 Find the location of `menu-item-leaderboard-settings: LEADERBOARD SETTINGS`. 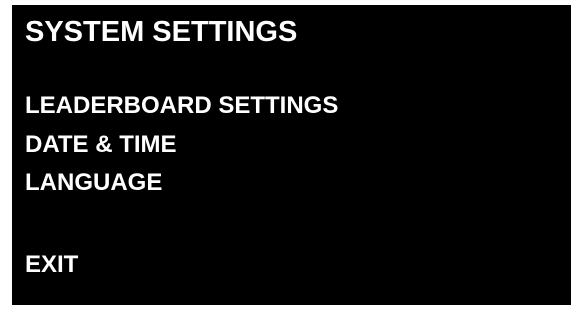

menu-item-leaderboard-settings: LEADERBOARD SETTINGS is located at coordinates (181, 106).